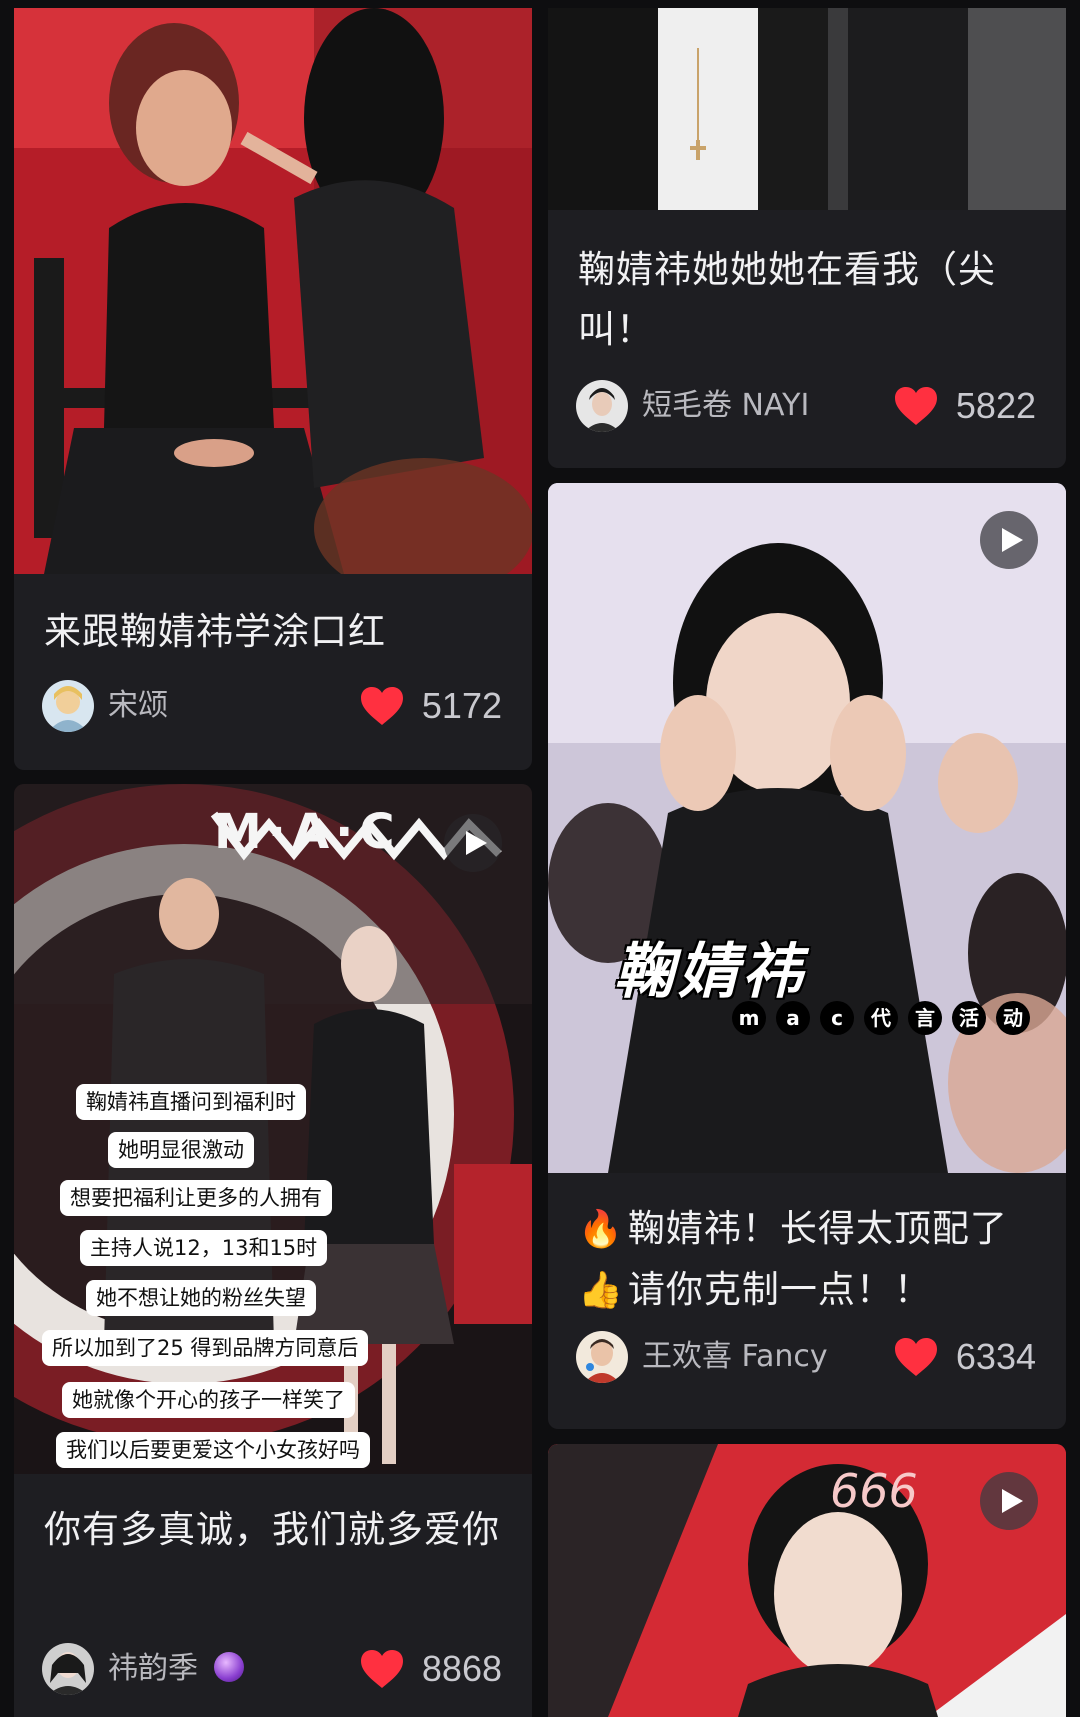 Image resolution: width=1080 pixels, height=1717 pixels. I want to click on author-name: 宋颂, so click(138, 706).